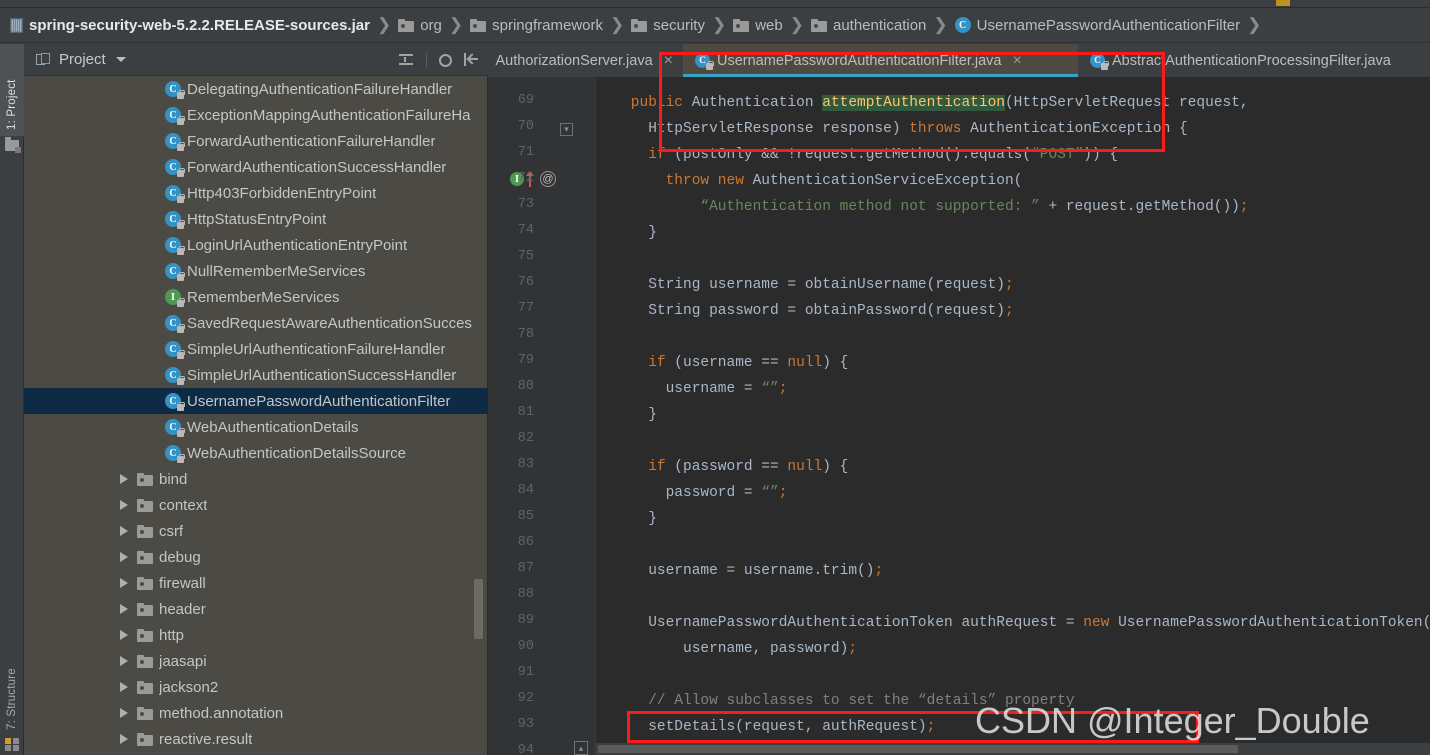  Describe the element at coordinates (478, 609) in the screenshot. I see `project-scrollbar-thumb` at that location.